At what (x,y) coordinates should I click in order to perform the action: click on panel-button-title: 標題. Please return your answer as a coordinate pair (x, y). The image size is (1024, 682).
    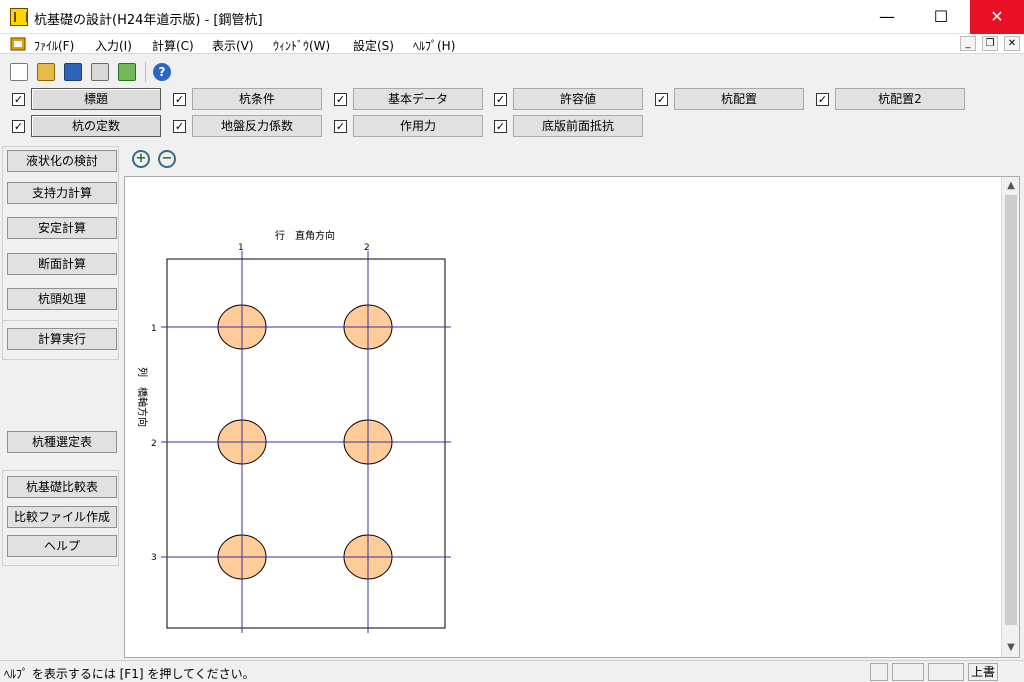
    Looking at the image, I should click on (96, 99).